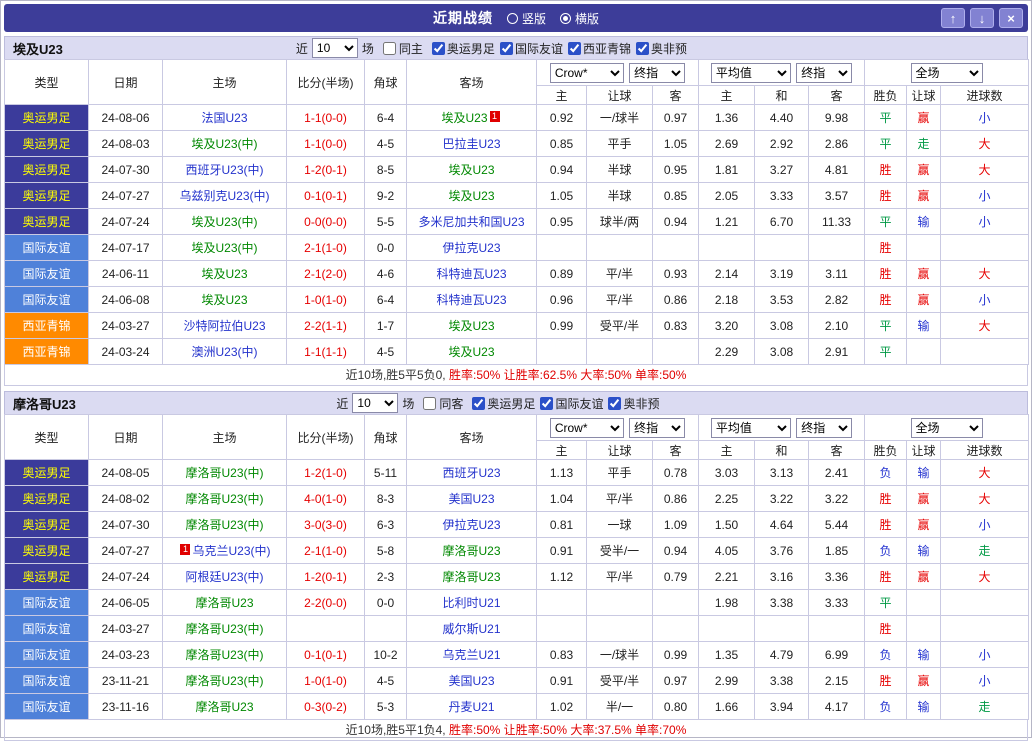  What do you see at coordinates (953, 18) in the screenshot?
I see `move-up-button: ↑` at bounding box center [953, 18].